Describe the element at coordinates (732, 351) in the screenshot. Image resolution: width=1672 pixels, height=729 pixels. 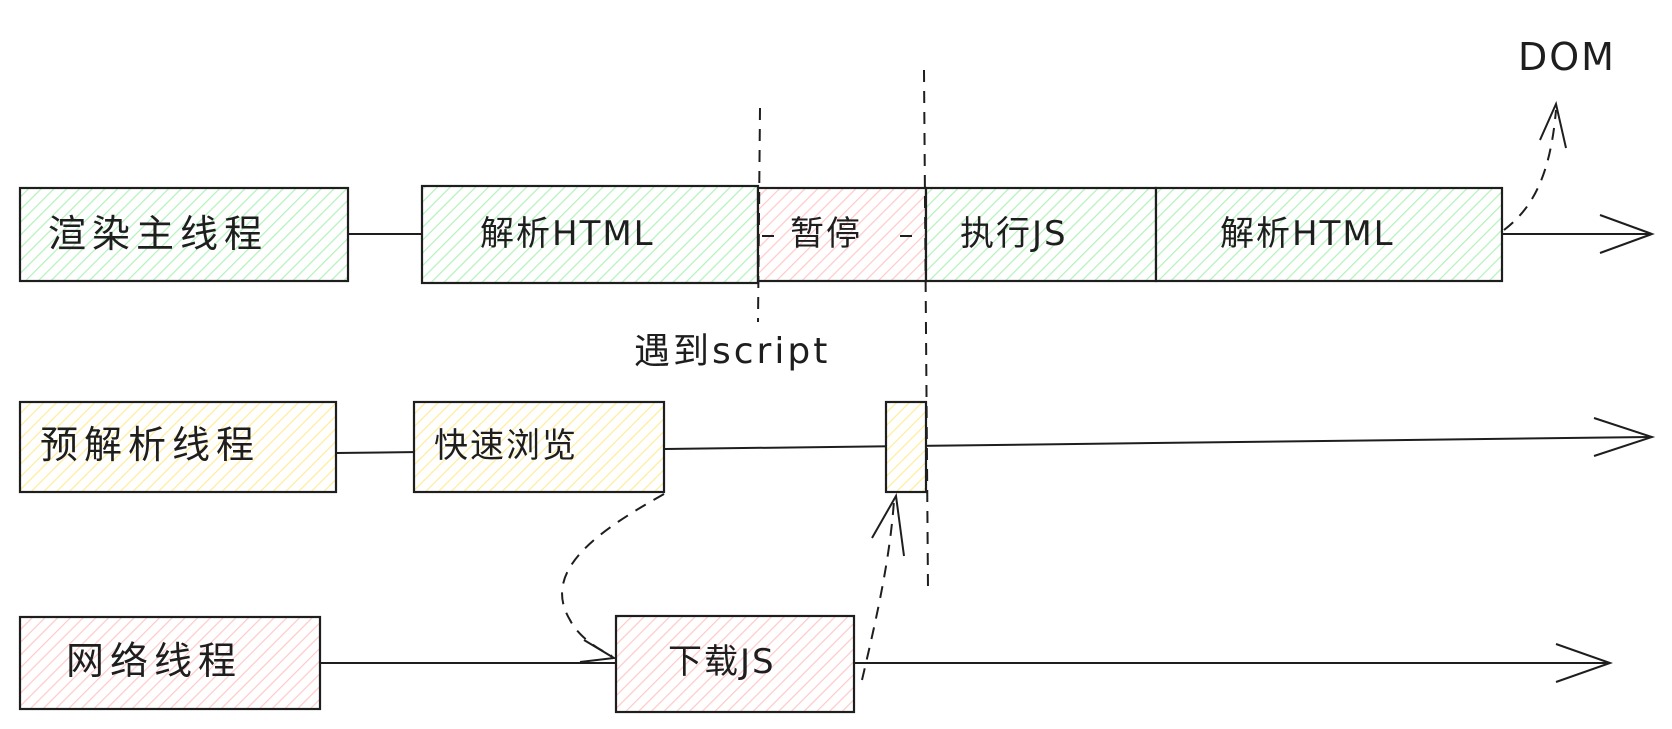
I see `script-encounter-label: 遇到script` at that location.